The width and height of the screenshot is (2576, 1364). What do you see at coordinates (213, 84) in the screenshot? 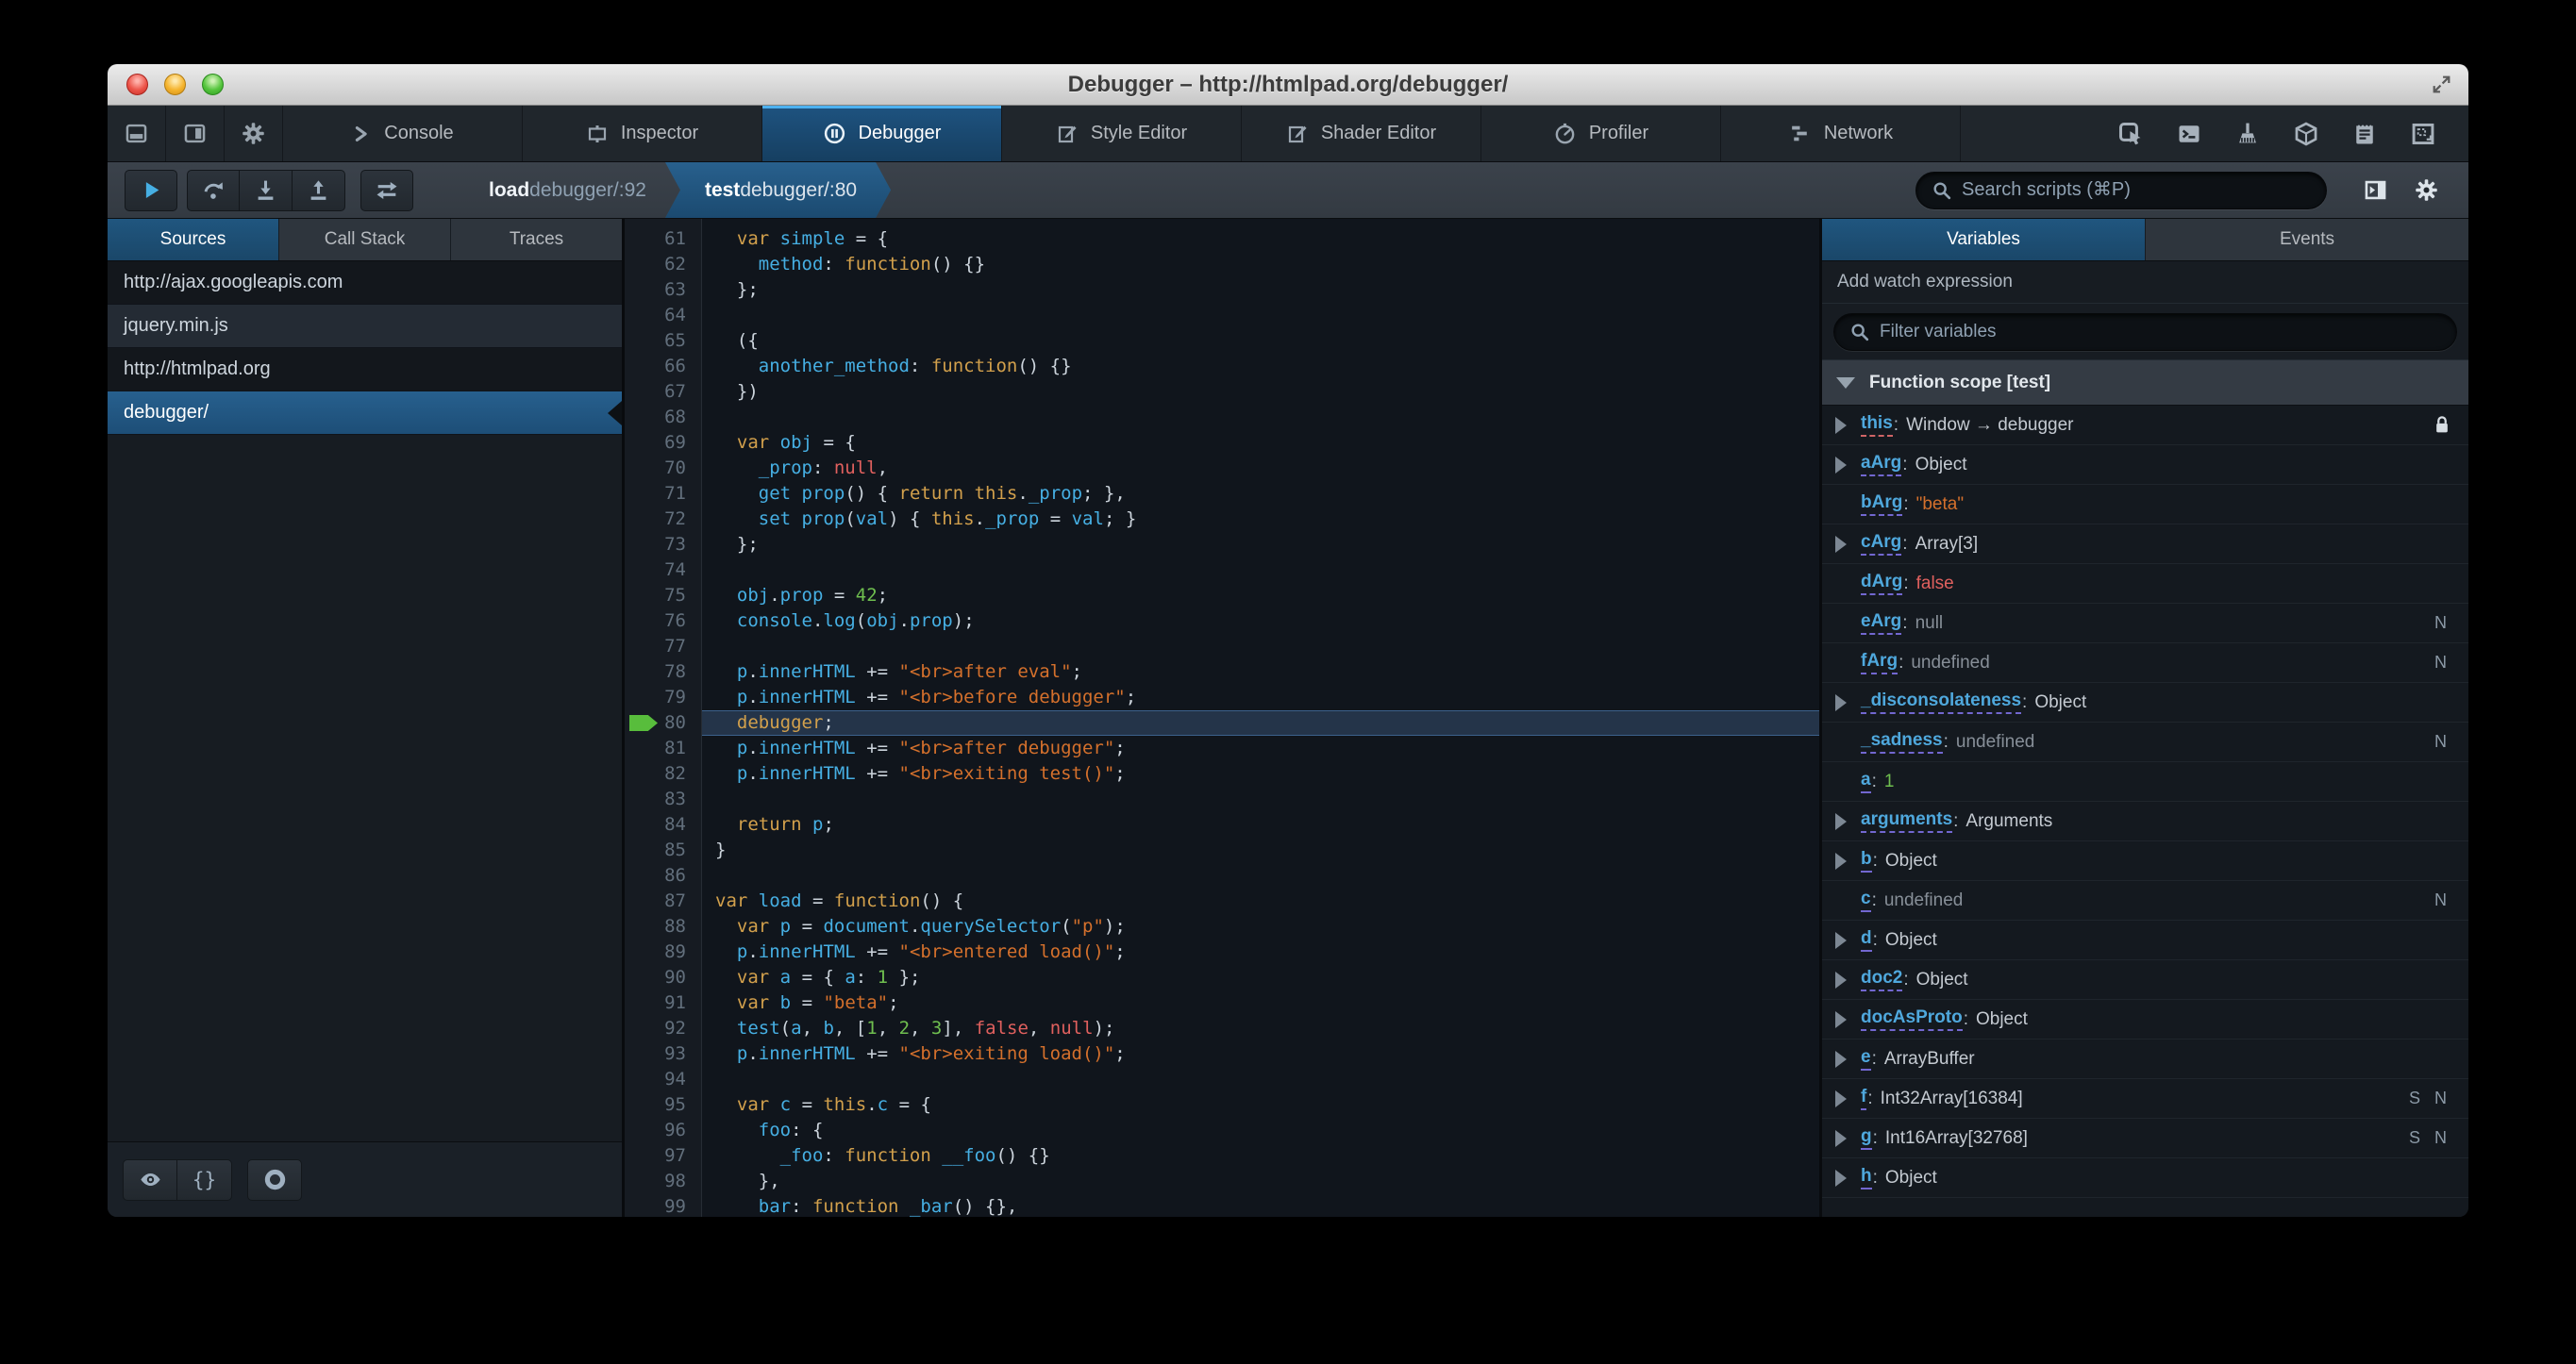
I see `zoom-button` at bounding box center [213, 84].